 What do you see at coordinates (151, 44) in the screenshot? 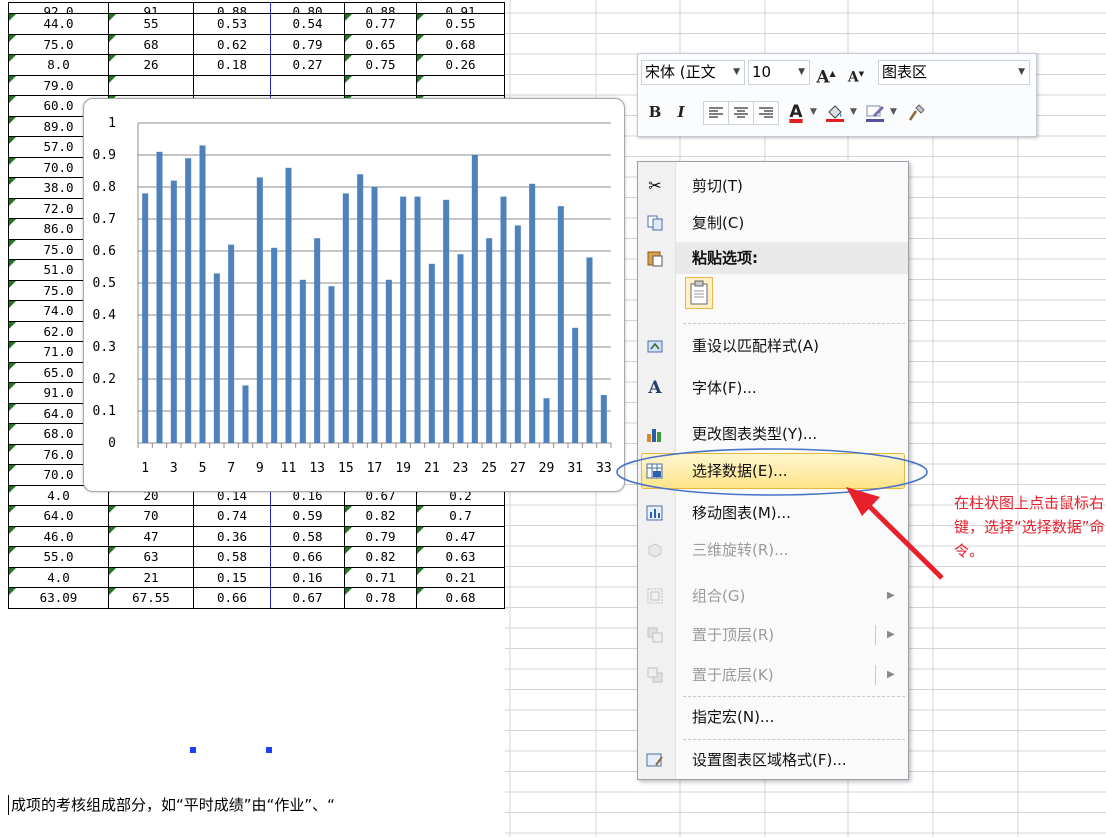
I see `table-cell: 68` at bounding box center [151, 44].